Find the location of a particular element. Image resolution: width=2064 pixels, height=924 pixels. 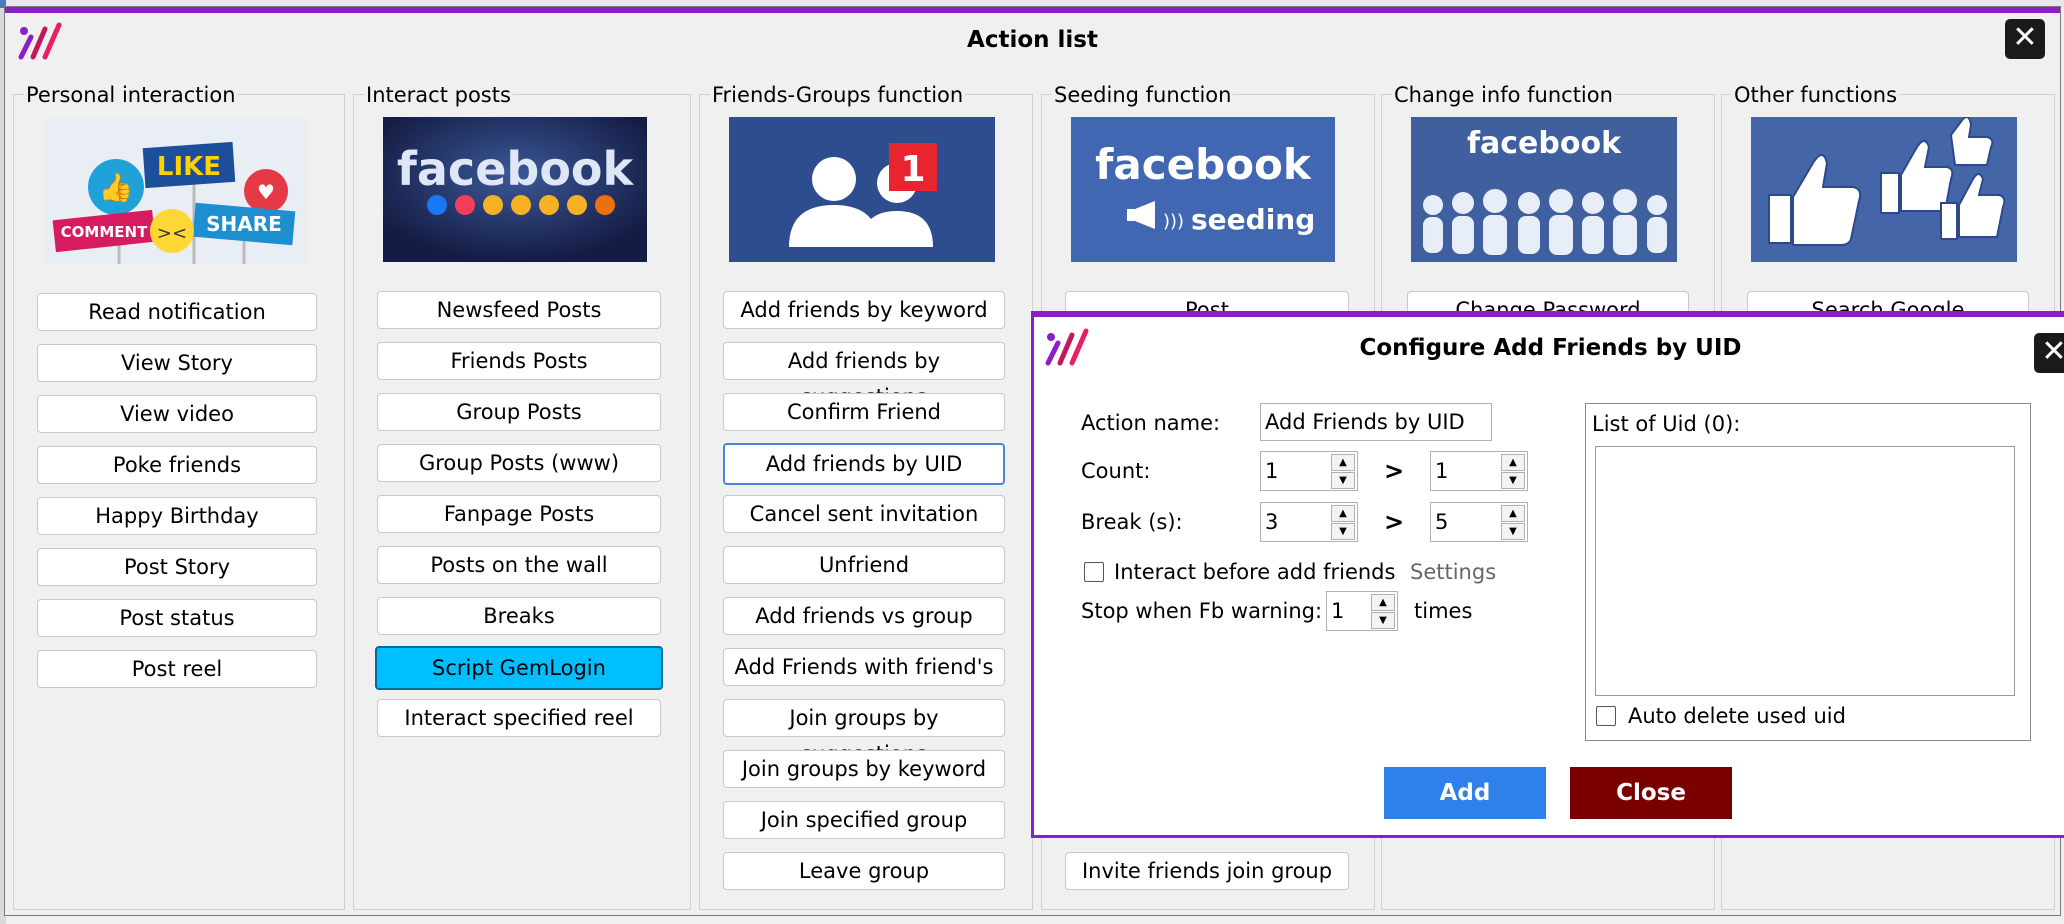

svg-text: seeding is located at coordinates (1253, 219).